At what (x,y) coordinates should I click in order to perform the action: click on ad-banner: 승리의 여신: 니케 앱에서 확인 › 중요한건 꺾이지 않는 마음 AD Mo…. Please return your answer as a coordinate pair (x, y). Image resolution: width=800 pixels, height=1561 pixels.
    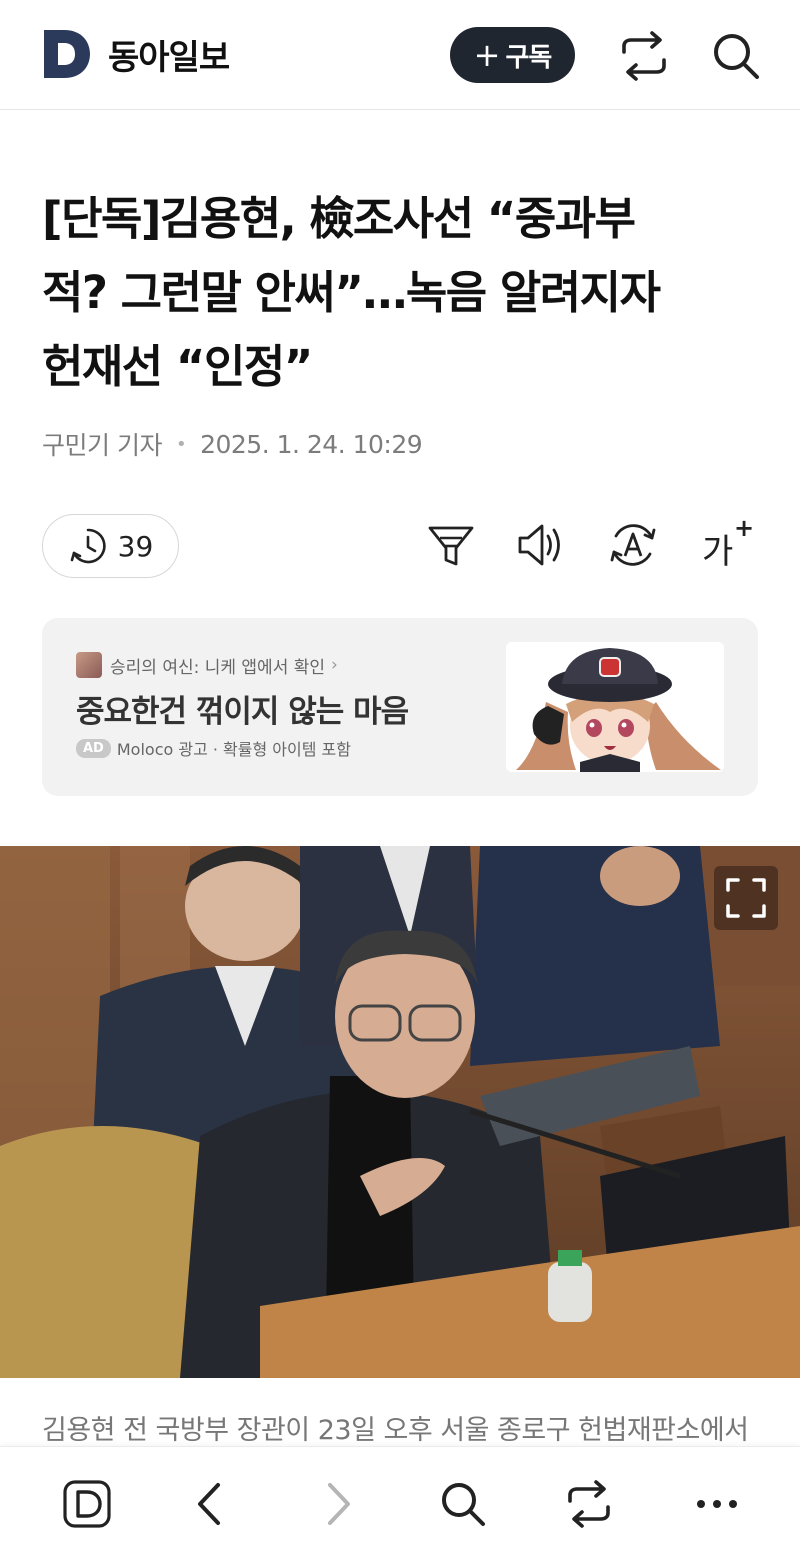
    Looking at the image, I should click on (400, 707).